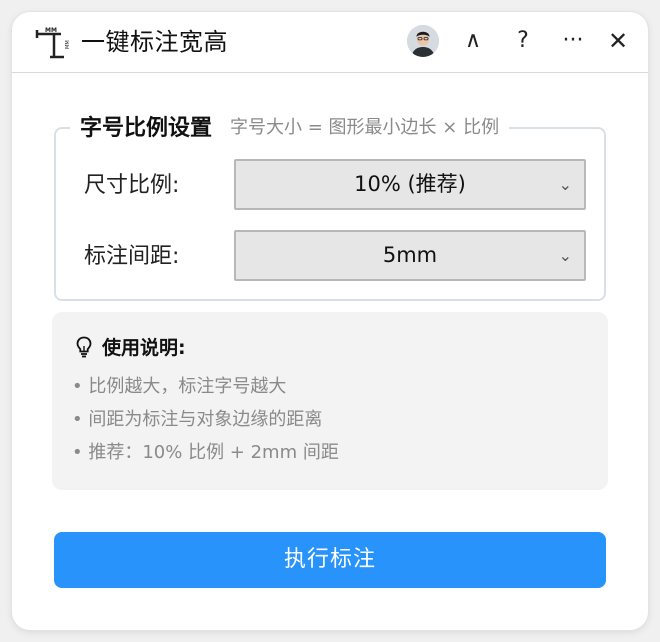  I want to click on size-ratio-value: 10% (推荐), so click(410, 184).